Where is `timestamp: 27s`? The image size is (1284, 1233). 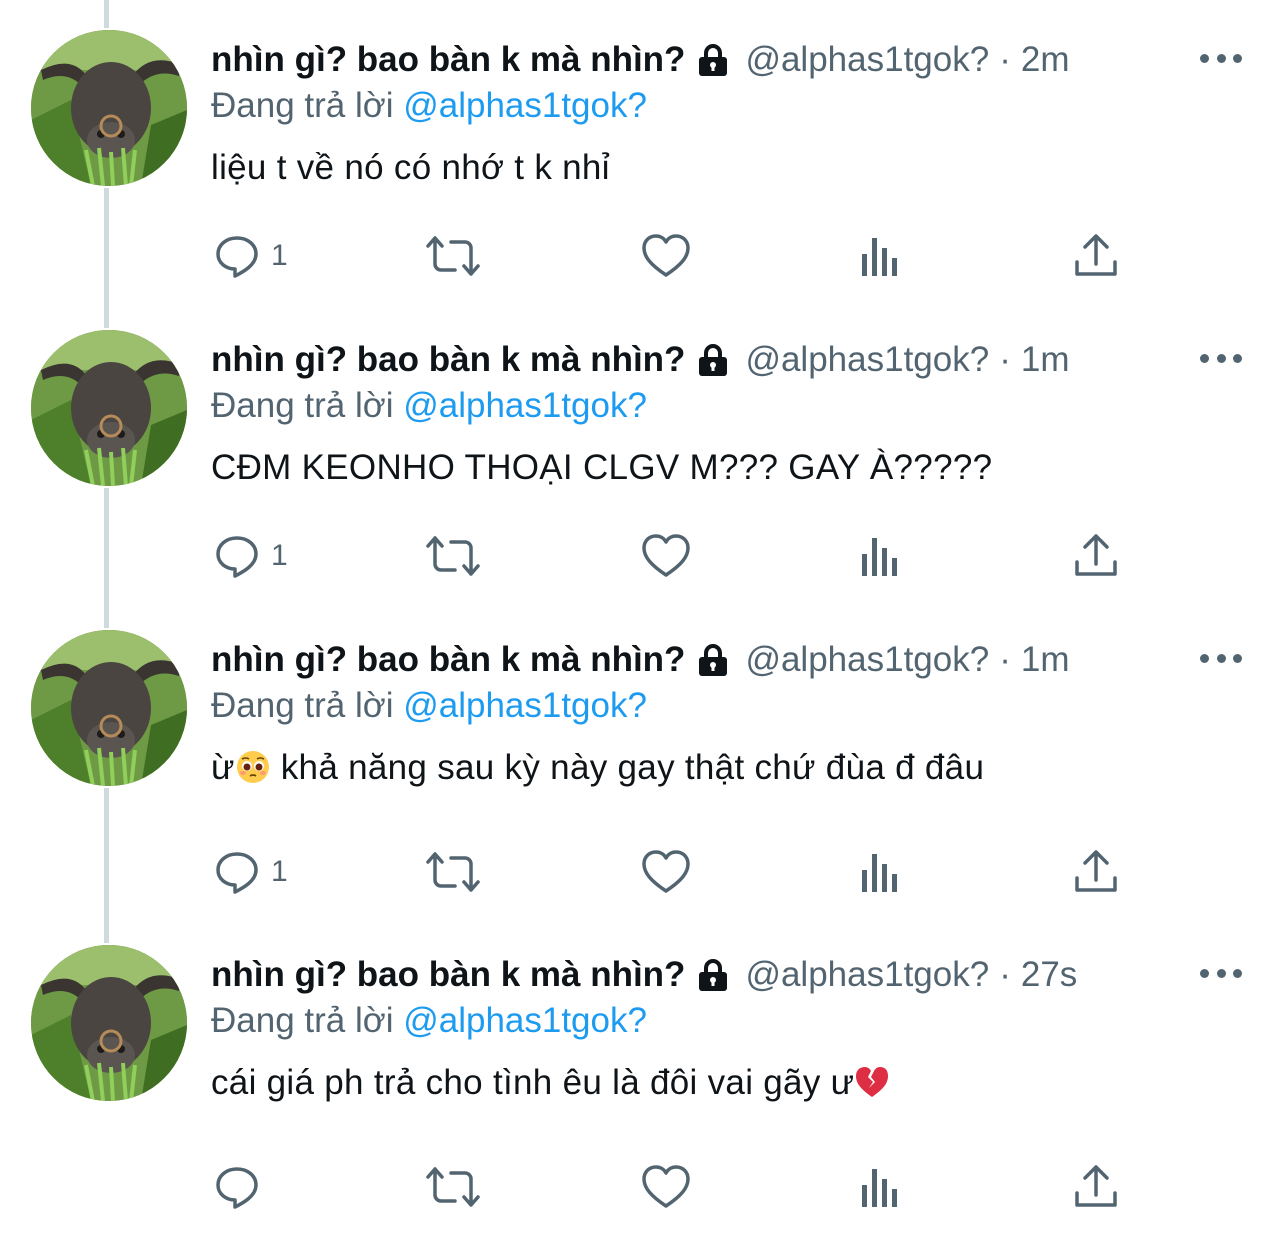 timestamp: 27s is located at coordinates (1049, 975).